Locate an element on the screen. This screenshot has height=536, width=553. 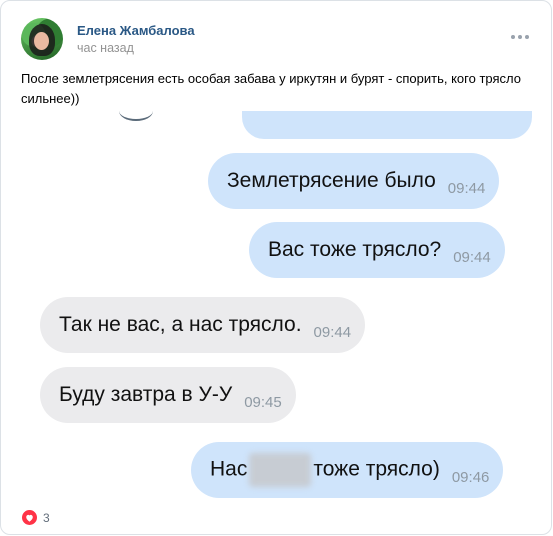
message-text-start: Нас is located at coordinates (229, 469).